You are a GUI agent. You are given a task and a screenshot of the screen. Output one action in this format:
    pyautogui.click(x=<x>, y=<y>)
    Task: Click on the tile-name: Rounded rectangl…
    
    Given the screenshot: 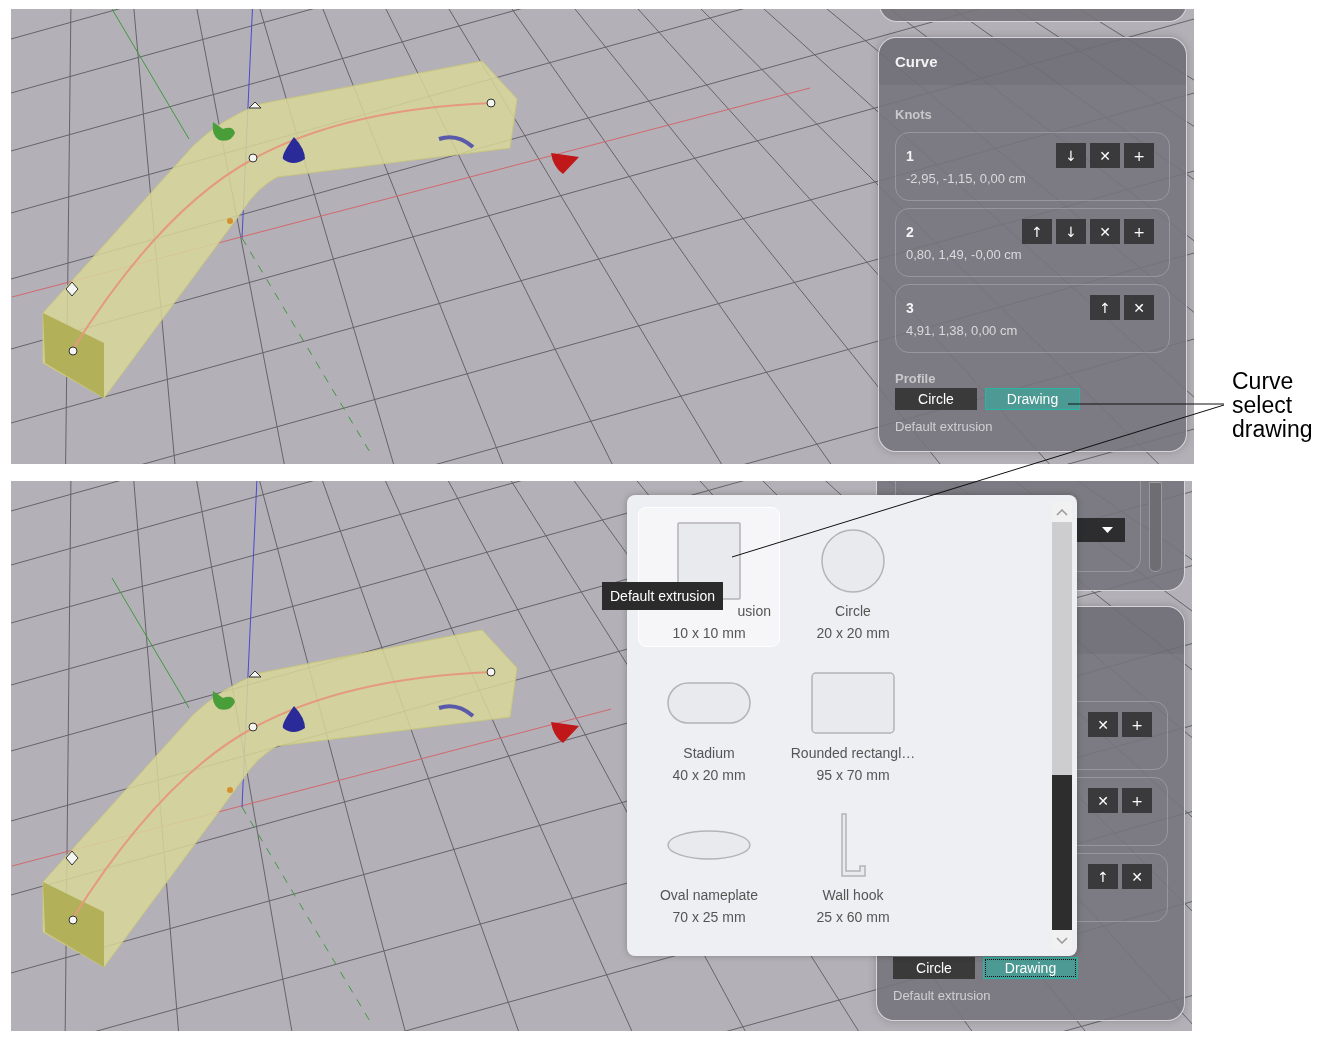 What is the action you would take?
    pyautogui.click(x=853, y=753)
    